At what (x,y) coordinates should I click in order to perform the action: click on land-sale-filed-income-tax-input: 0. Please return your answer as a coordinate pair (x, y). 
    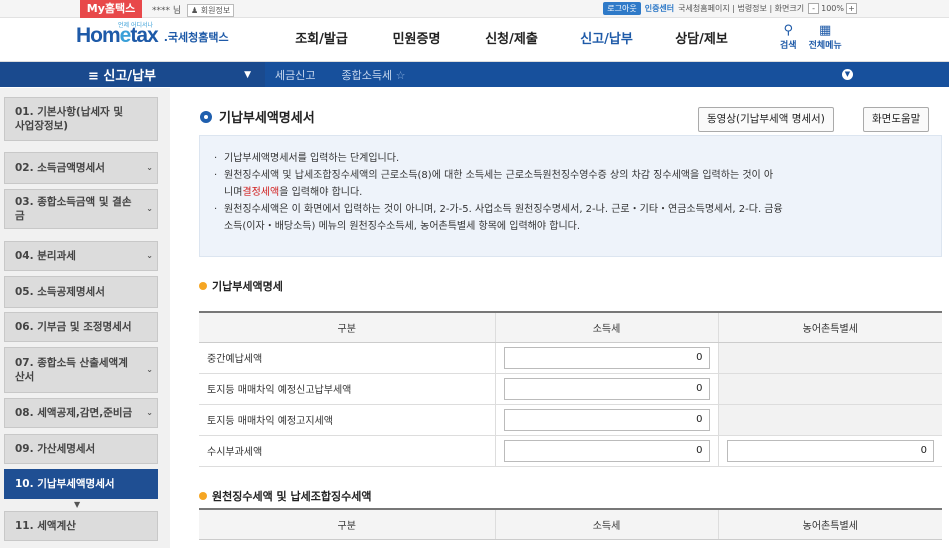
    Looking at the image, I should click on (606, 388).